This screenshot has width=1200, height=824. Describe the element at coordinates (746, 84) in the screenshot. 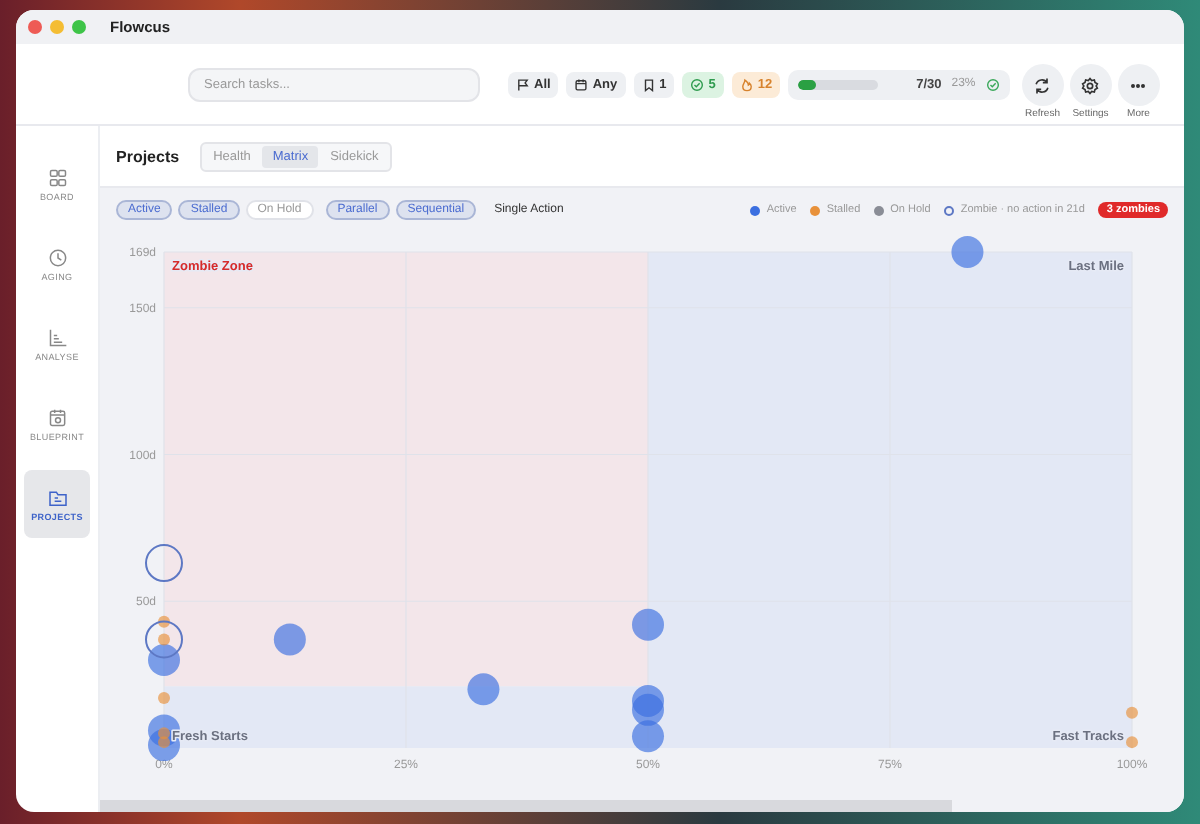

I see `flame-icon` at that location.